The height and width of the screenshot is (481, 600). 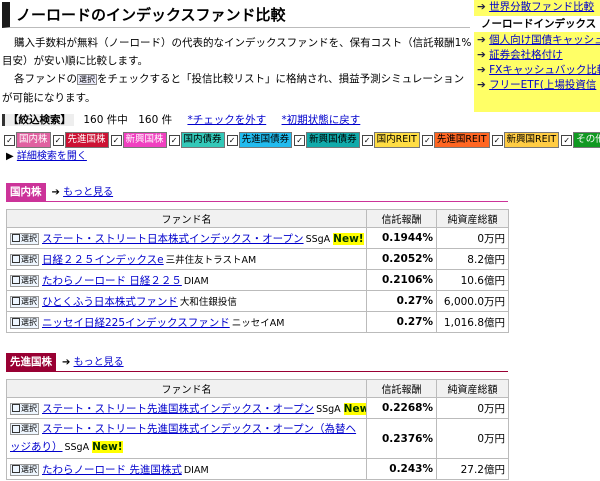 What do you see at coordinates (544, 40) in the screenshot?
I see `sidebar-link: 個人向け国債キャッシュ` at bounding box center [544, 40].